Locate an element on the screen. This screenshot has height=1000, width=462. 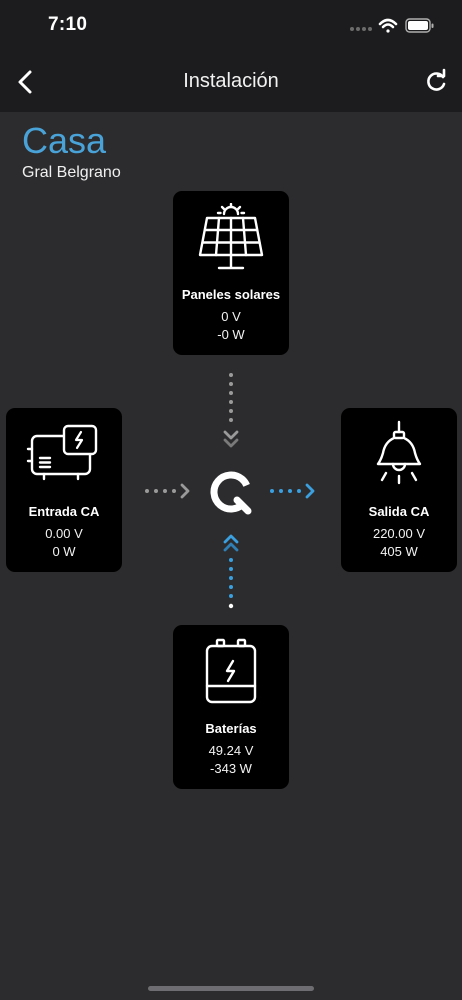
generator-icon is located at coordinates (62, 452).